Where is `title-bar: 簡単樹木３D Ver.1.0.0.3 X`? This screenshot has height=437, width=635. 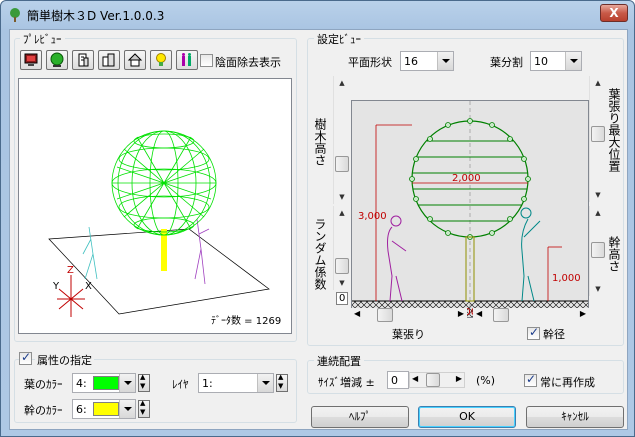
title-bar: 簡単樹木３D Ver.1.0.0.3 X is located at coordinates (317, 15).